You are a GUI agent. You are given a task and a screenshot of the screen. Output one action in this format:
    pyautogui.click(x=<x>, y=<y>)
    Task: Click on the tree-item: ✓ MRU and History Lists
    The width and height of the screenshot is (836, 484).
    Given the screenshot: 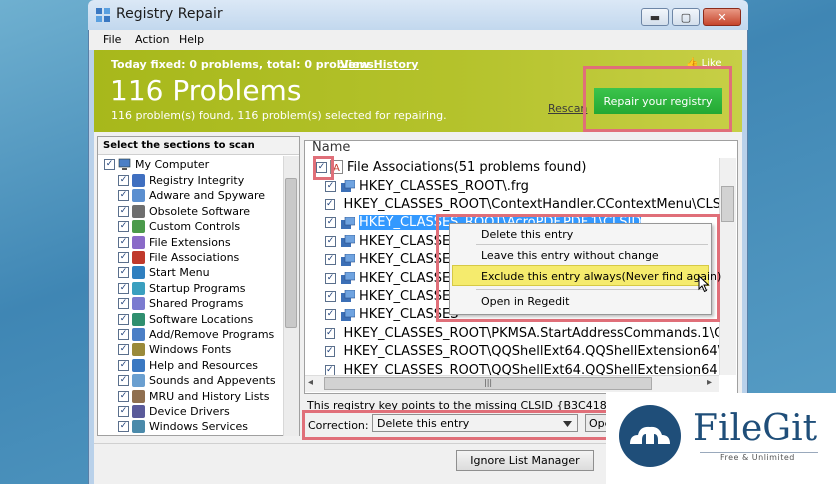 What is the action you would take?
    pyautogui.click(x=193, y=396)
    